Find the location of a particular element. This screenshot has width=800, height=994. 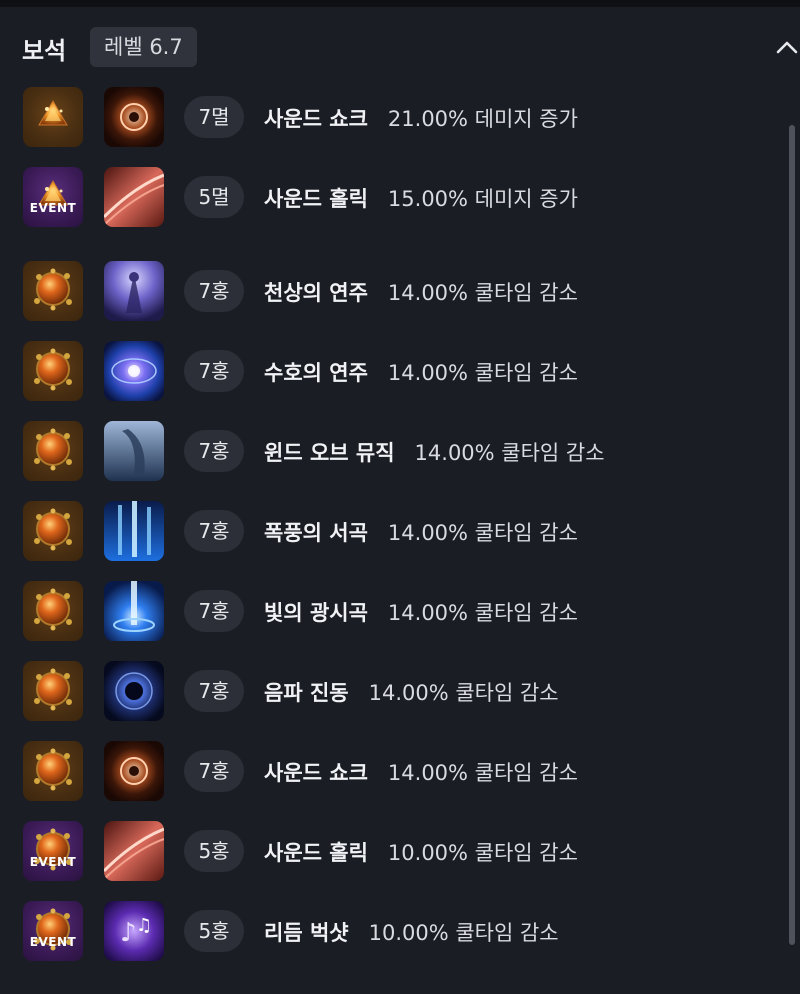

flame-gem-event-icon: EVENT is located at coordinates (53, 197).